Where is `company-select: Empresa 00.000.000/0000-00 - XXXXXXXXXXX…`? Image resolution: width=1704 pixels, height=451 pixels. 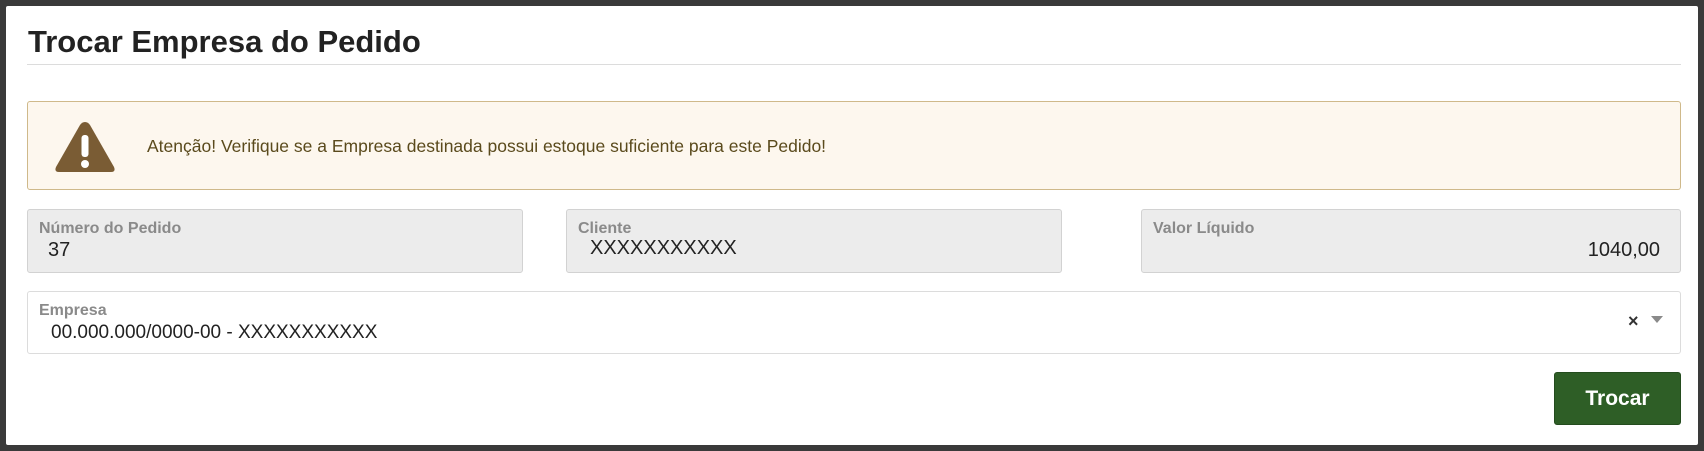 company-select: Empresa 00.000.000/0000-00 - XXXXXXXXXXX… is located at coordinates (854, 322).